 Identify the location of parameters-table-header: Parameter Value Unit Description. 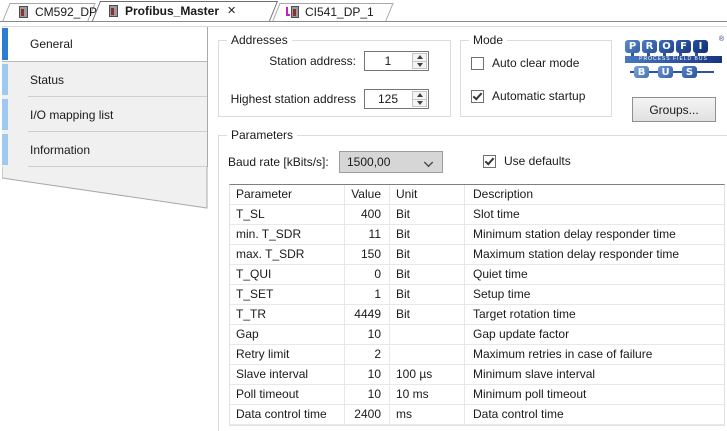
(477, 195).